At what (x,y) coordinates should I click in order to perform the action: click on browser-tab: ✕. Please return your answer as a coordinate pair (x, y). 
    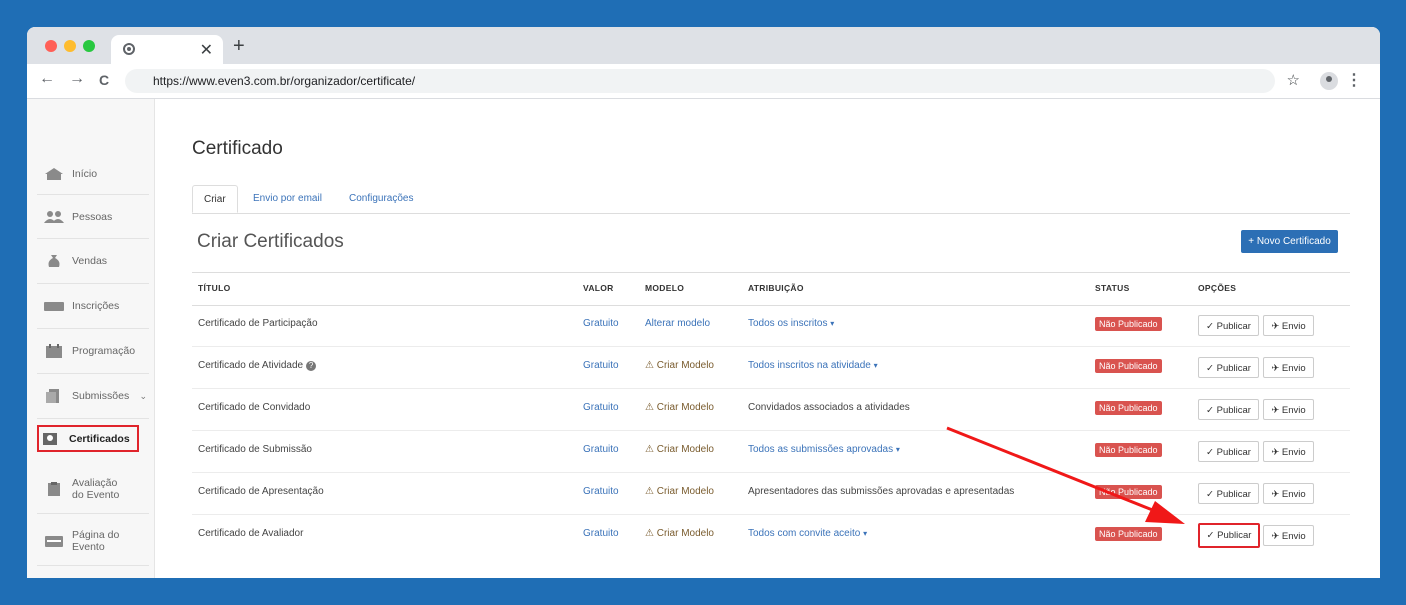
    Looking at the image, I should click on (167, 49).